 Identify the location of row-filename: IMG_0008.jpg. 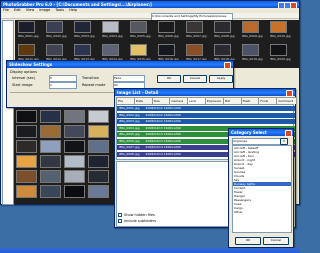
(129, 153).